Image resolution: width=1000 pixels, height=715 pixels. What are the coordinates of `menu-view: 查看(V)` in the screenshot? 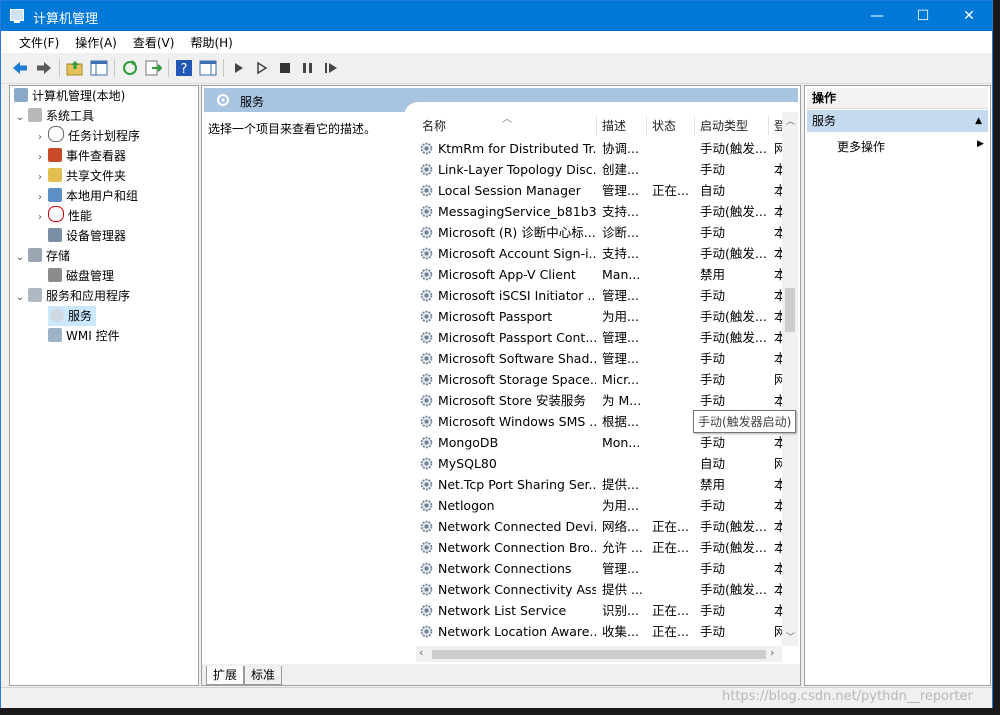 It's located at (154, 42).